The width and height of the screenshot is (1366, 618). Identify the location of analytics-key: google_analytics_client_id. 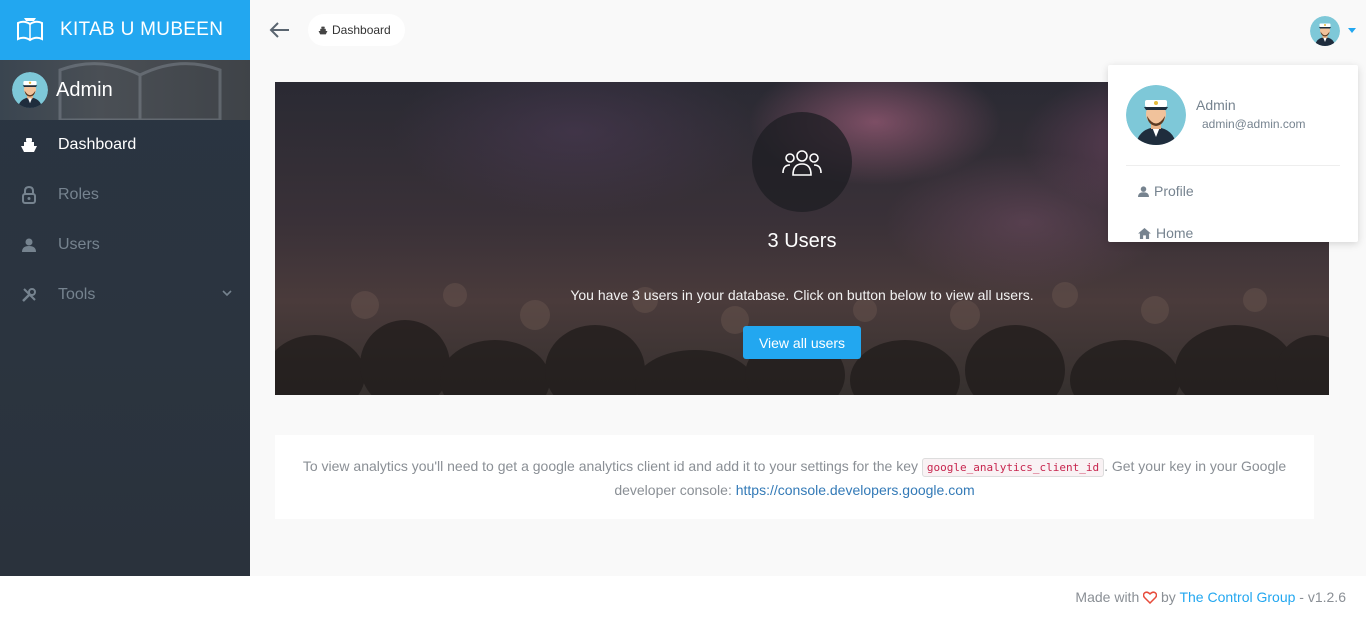
(1013, 467).